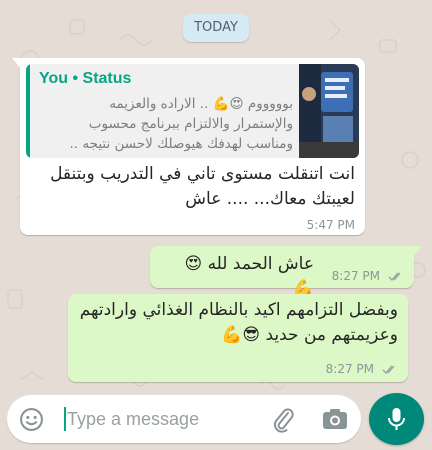 This screenshot has height=450, width=432. Describe the element at coordinates (28, 111) in the screenshot. I see `quote-accent-bar` at that location.